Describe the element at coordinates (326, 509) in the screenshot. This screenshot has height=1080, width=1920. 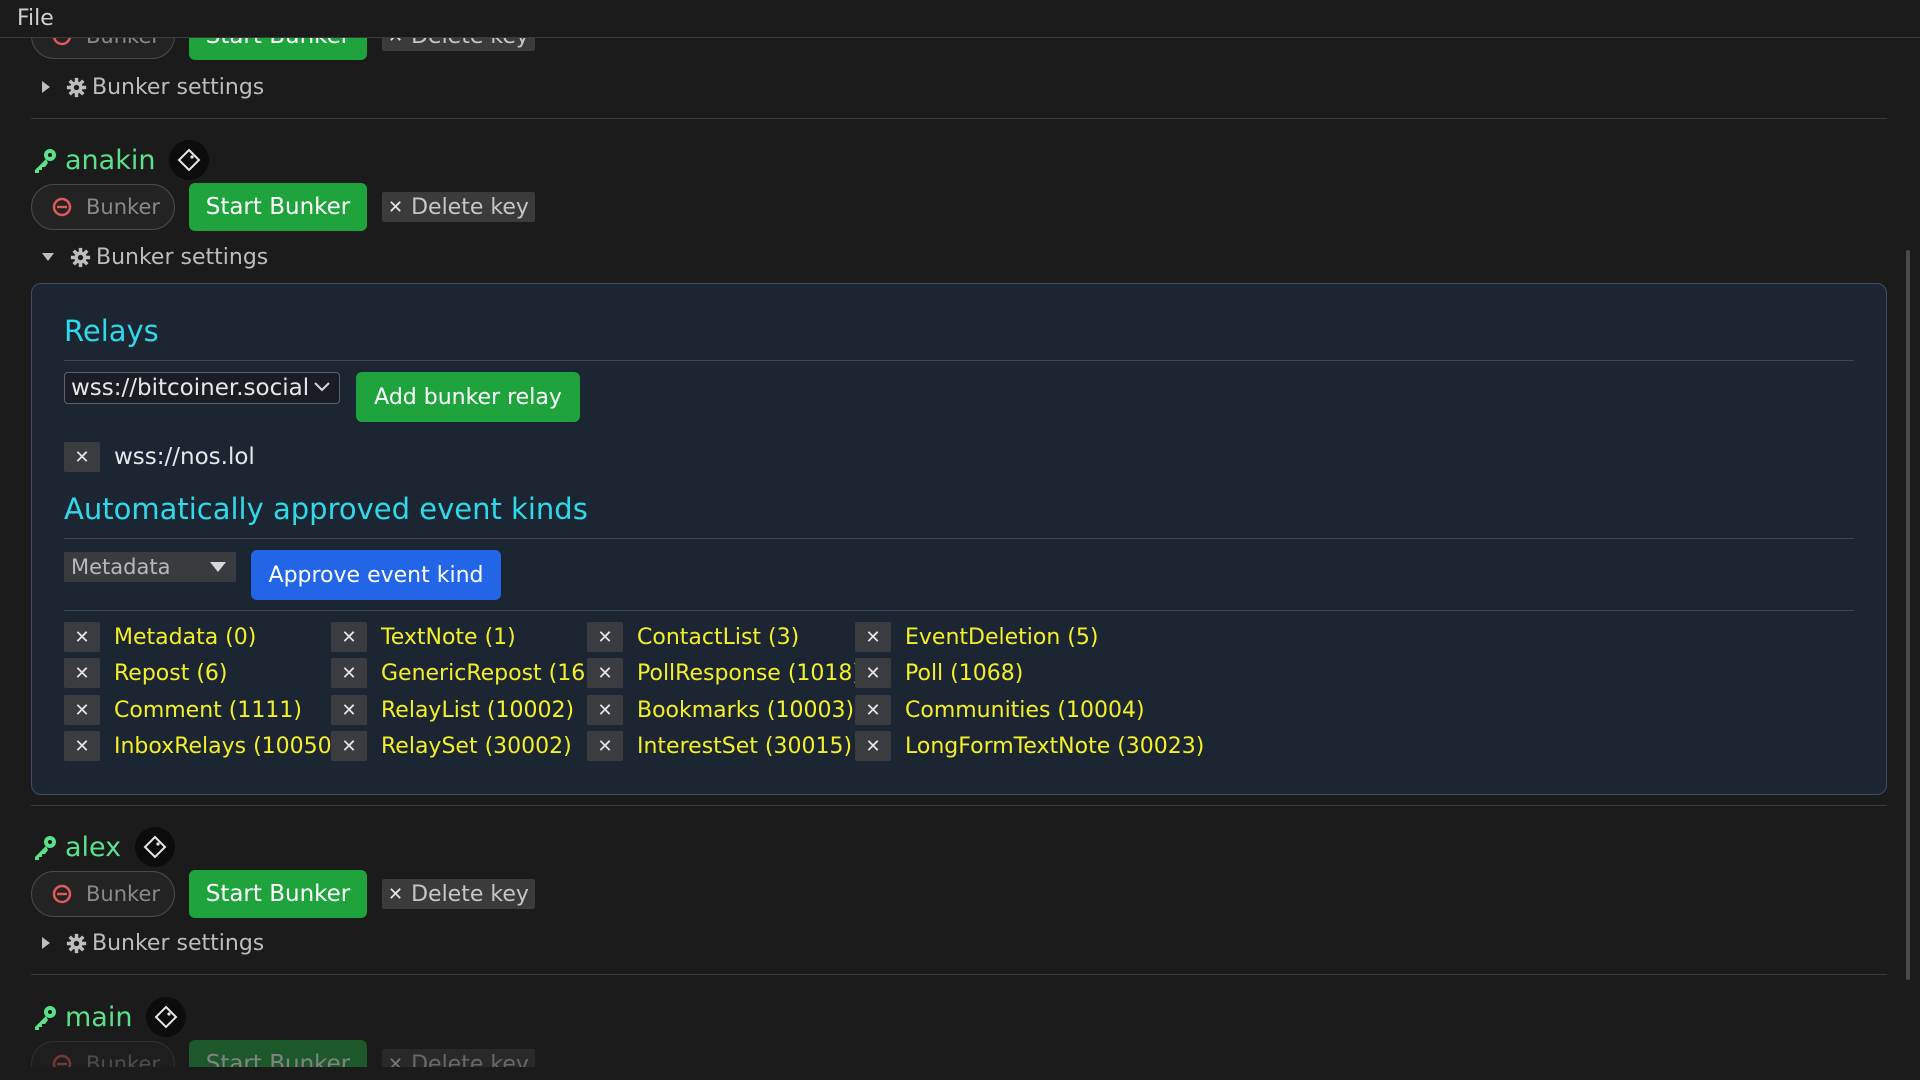
I see `approved-kinds-heading: Automatically approved event kinds` at that location.